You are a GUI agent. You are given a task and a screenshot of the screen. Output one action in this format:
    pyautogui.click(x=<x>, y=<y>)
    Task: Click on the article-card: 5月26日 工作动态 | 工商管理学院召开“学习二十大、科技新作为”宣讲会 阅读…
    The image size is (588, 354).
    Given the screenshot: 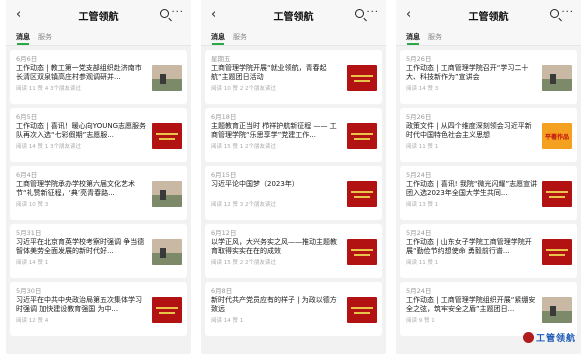 What is the action you would take?
    pyautogui.click(x=488, y=77)
    